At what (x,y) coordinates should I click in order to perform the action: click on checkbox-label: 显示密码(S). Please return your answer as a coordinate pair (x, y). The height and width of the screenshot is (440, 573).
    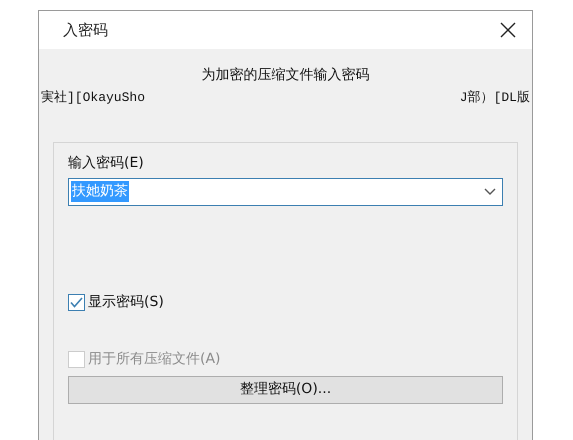
    Looking at the image, I should click on (126, 302).